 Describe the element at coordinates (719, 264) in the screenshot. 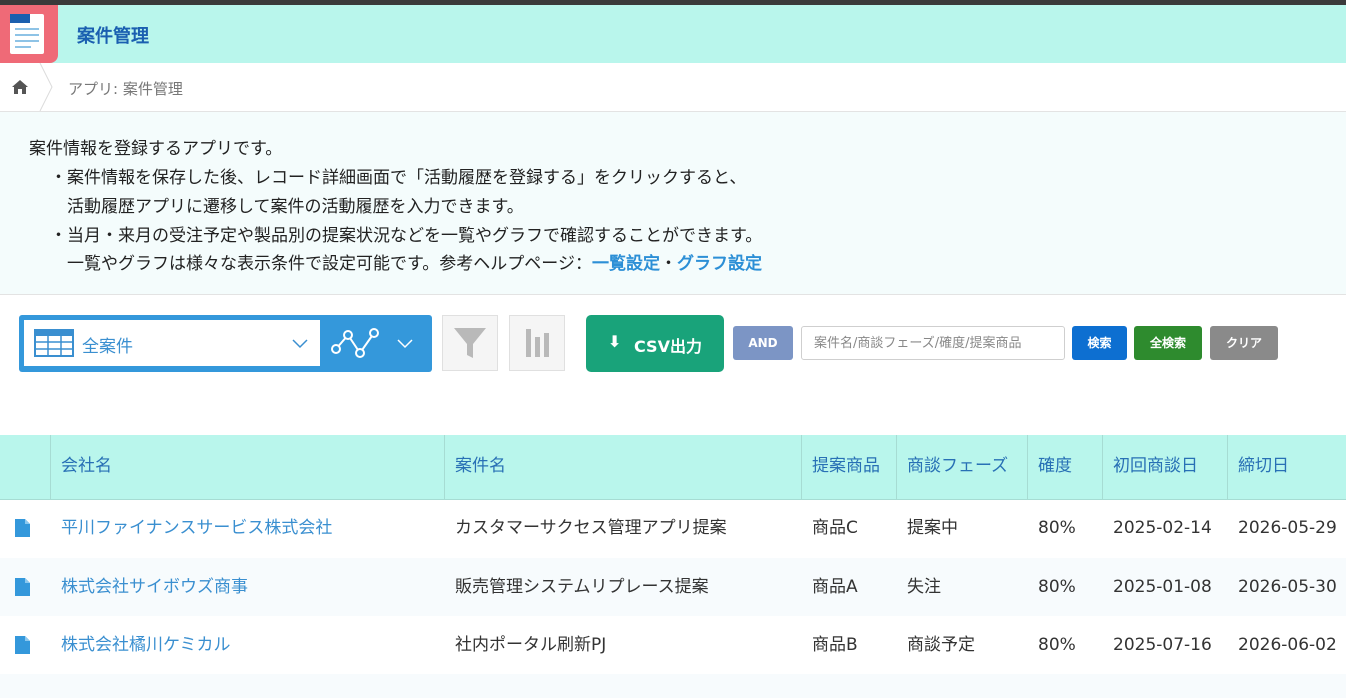

I see `graph-settings-link: グラフ設定` at that location.